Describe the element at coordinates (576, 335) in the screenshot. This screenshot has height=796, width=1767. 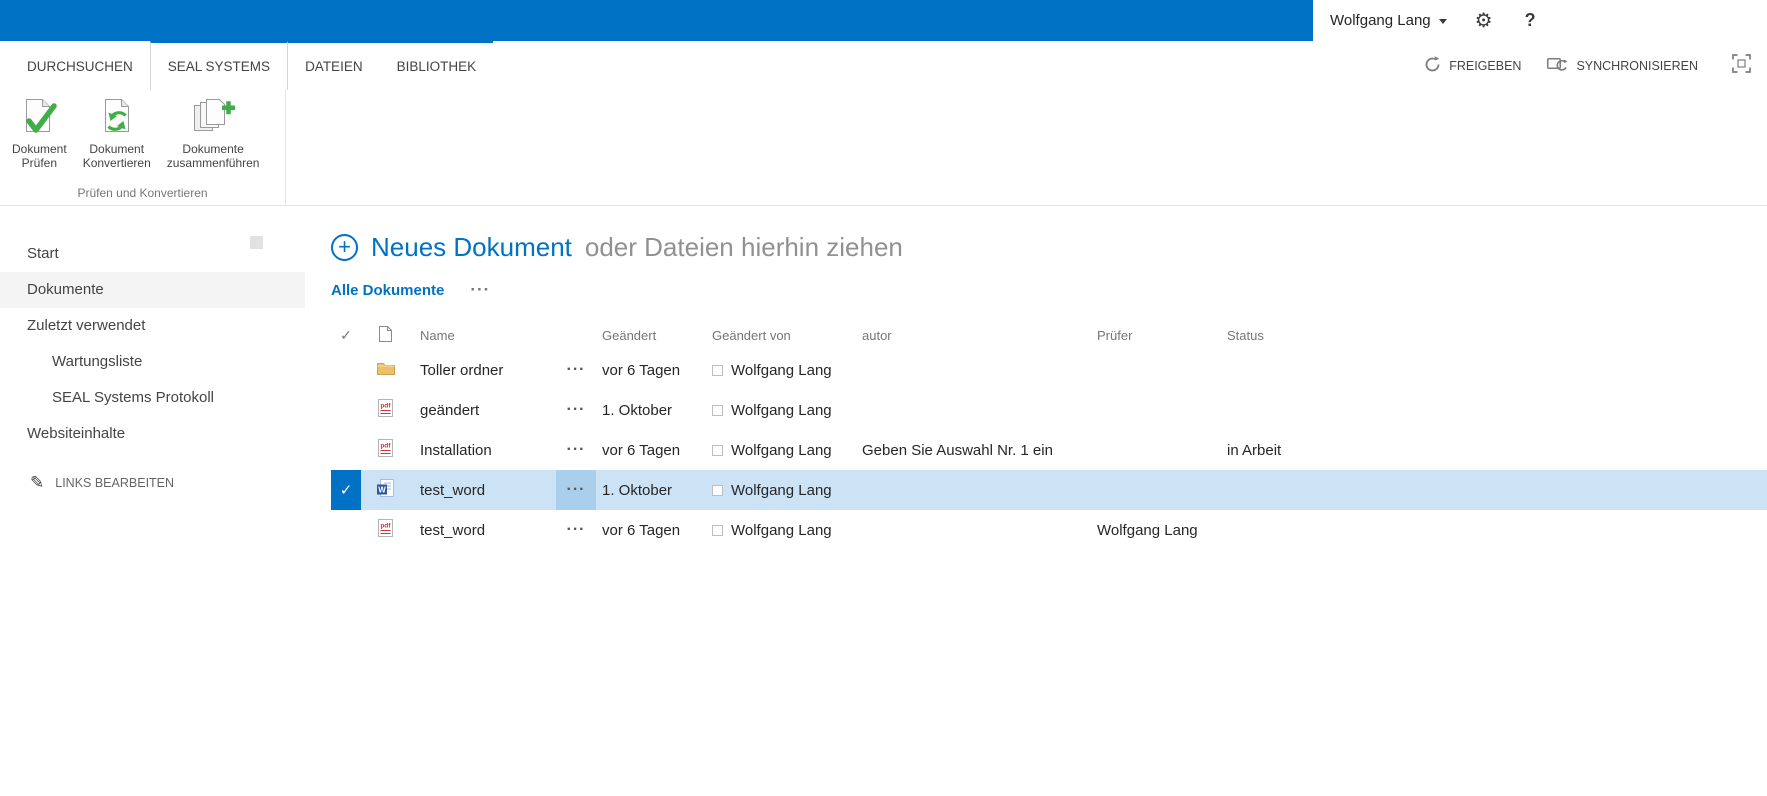
I see `header-menu-cell` at that location.